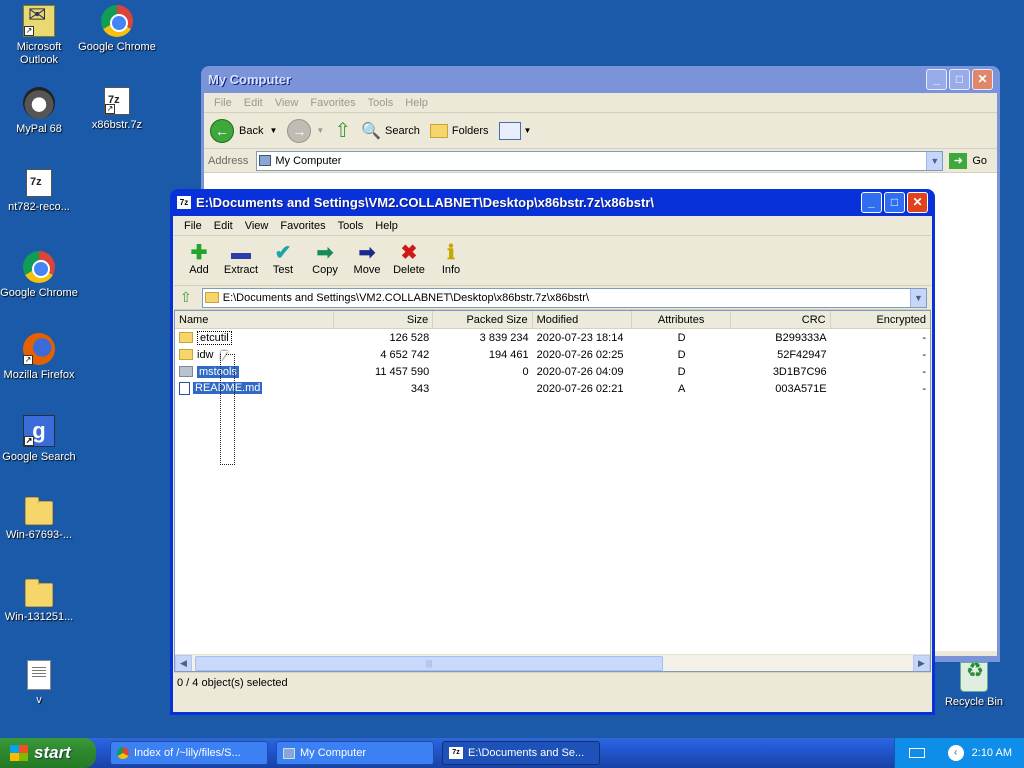  What do you see at coordinates (184, 202) in the screenshot?
I see `archive-7z-icon: 7z` at bounding box center [184, 202].